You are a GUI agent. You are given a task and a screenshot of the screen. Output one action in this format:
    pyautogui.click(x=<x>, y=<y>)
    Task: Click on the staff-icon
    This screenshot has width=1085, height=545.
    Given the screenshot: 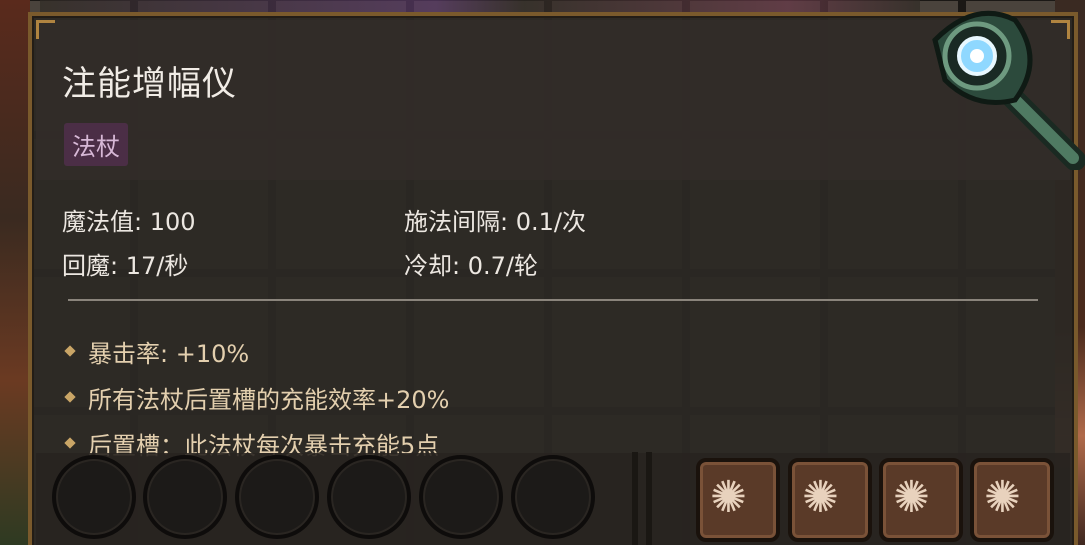 What is the action you would take?
    pyautogui.click(x=1008, y=90)
    